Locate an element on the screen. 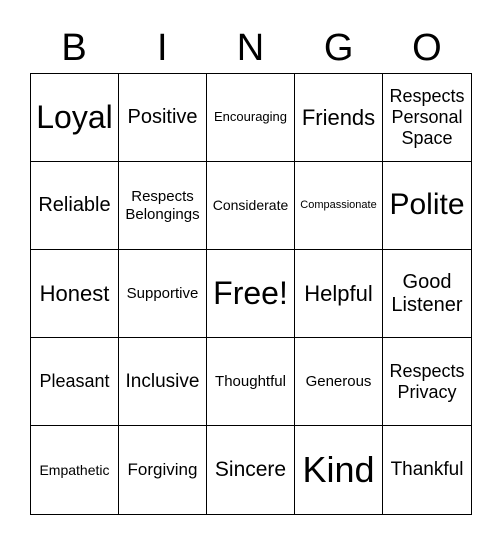  bingo-cell: Reliable is located at coordinates (75, 206).